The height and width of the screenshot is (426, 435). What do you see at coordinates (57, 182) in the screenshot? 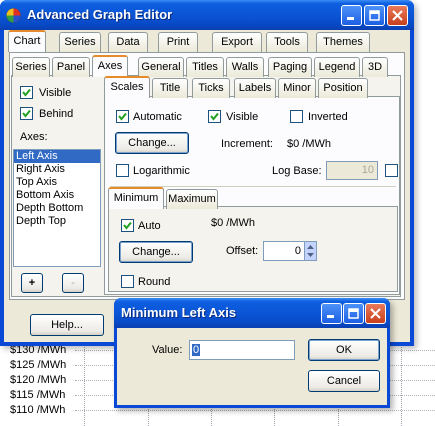
I see `list-item: Top Axis` at bounding box center [57, 182].